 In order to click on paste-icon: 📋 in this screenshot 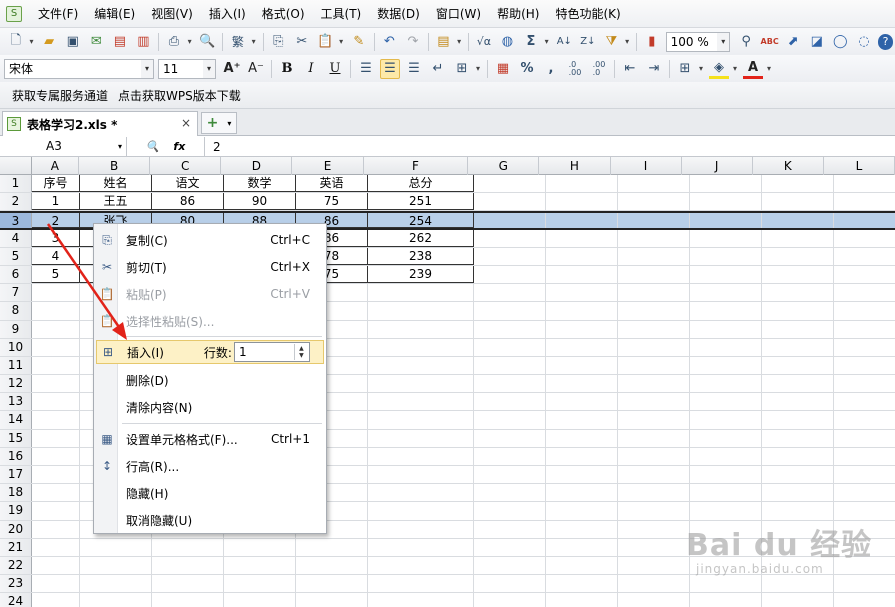, I will do `click(326, 42)`.